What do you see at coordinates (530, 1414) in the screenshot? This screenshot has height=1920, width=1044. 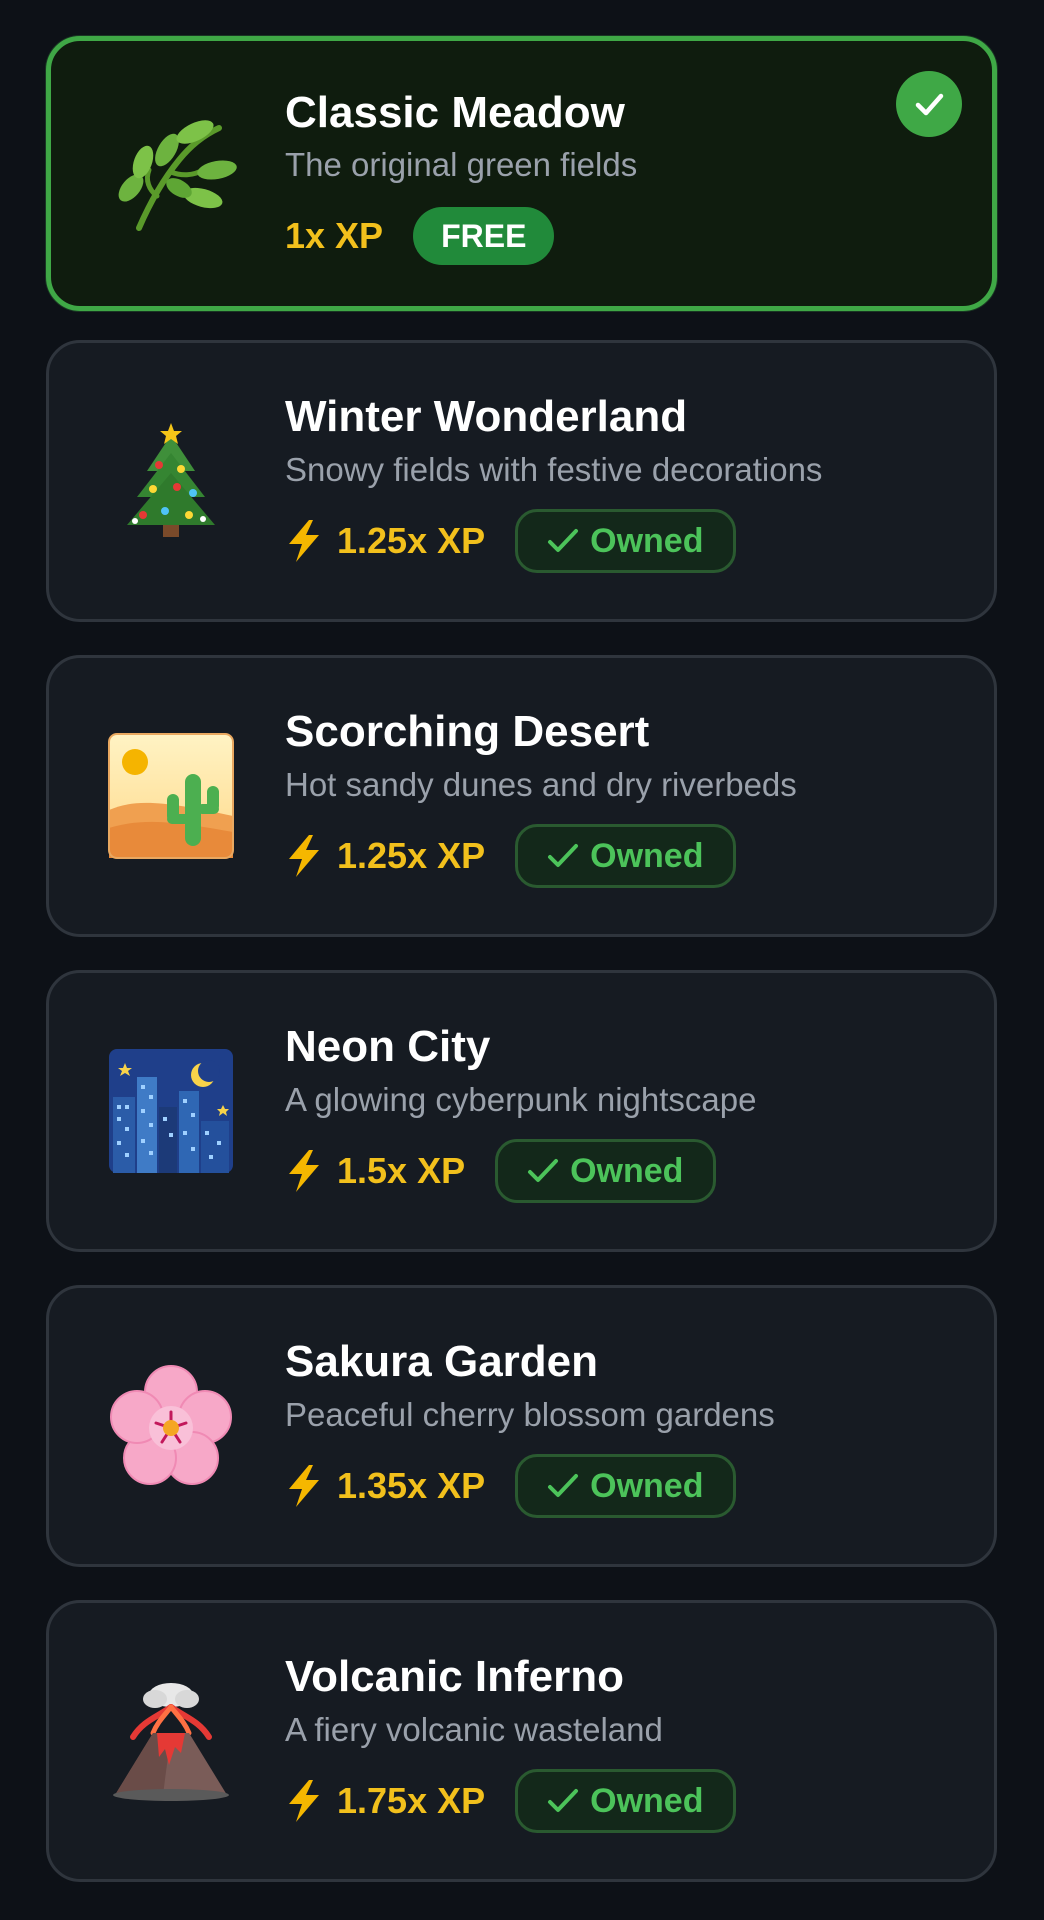 I see `theme-description: Peaceful cherry blossom gardens` at bounding box center [530, 1414].